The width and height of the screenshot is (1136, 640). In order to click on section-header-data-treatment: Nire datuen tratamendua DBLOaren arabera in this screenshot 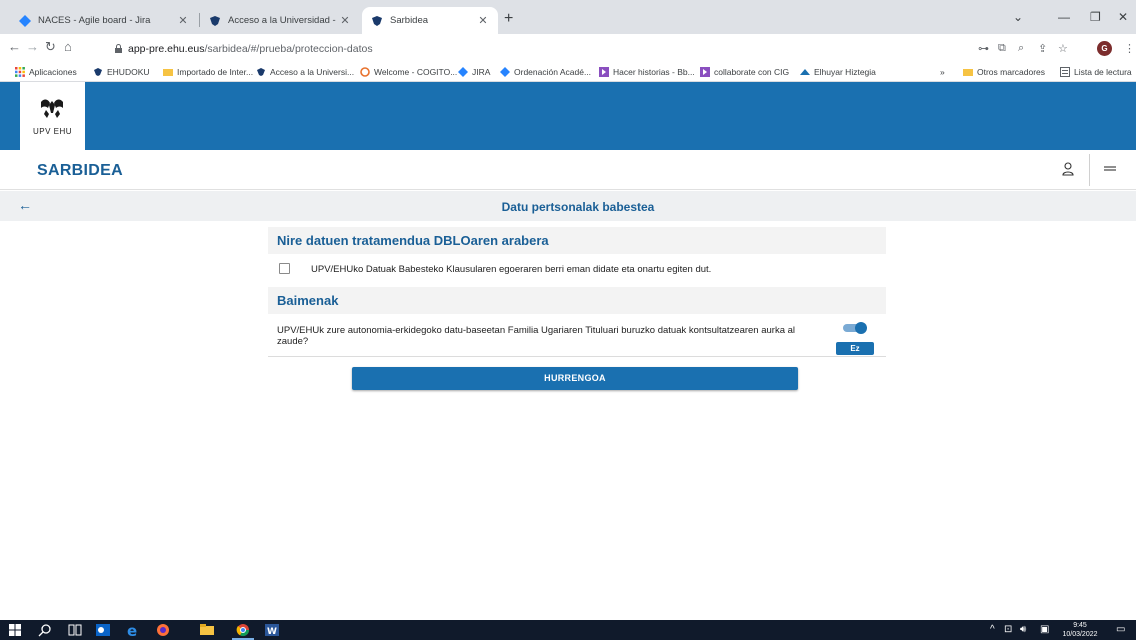, I will do `click(577, 240)`.